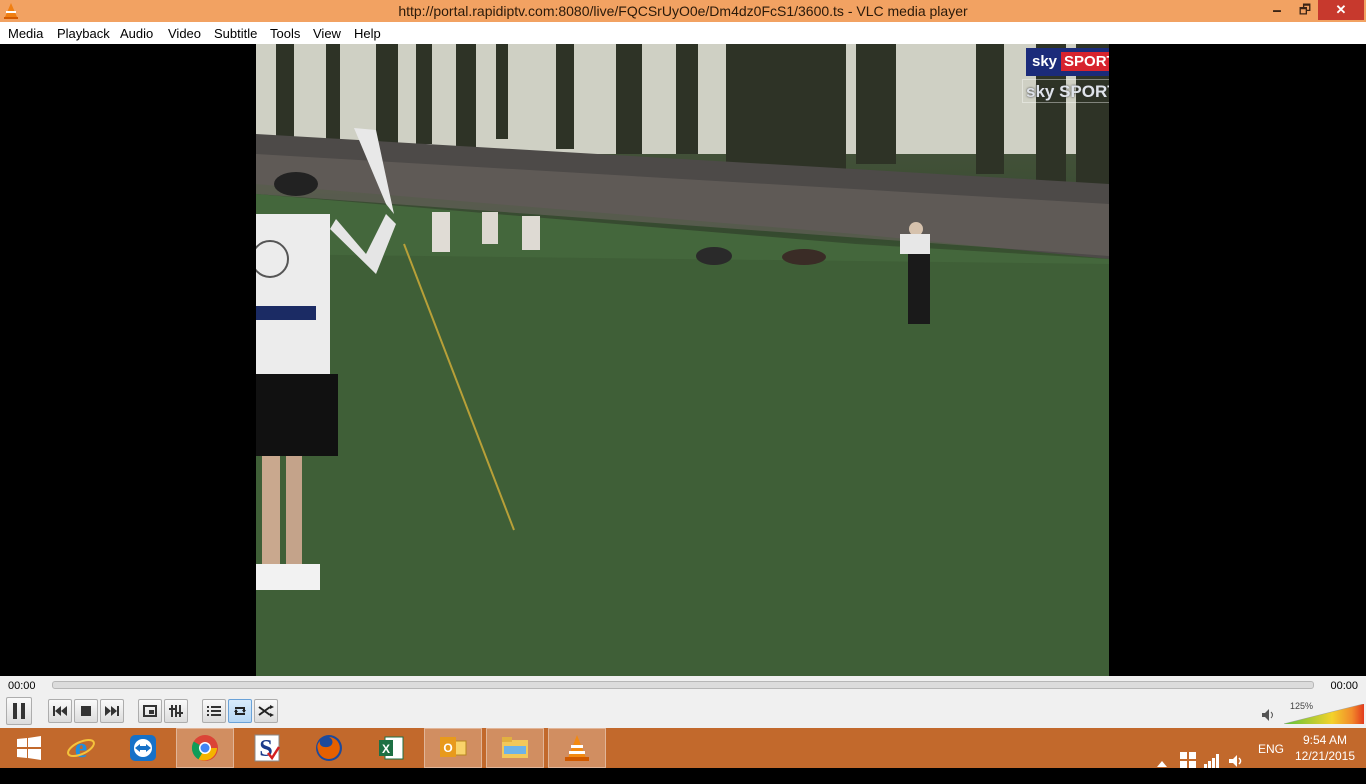 The width and height of the screenshot is (1366, 784). I want to click on skype-for-business-icon: S, so click(267, 748).